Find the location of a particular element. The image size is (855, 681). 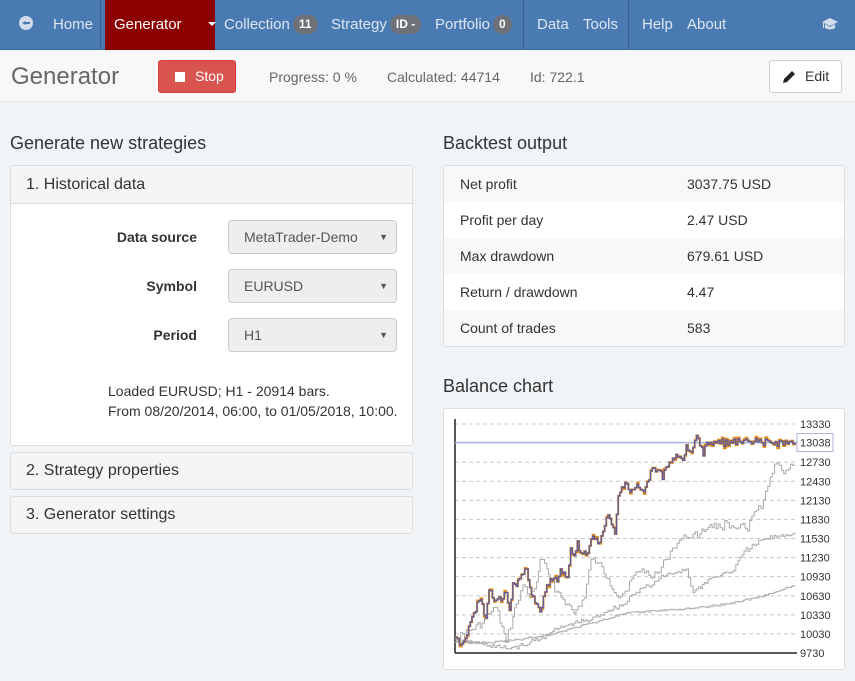

period-select: H1 ▼ is located at coordinates (312, 335).